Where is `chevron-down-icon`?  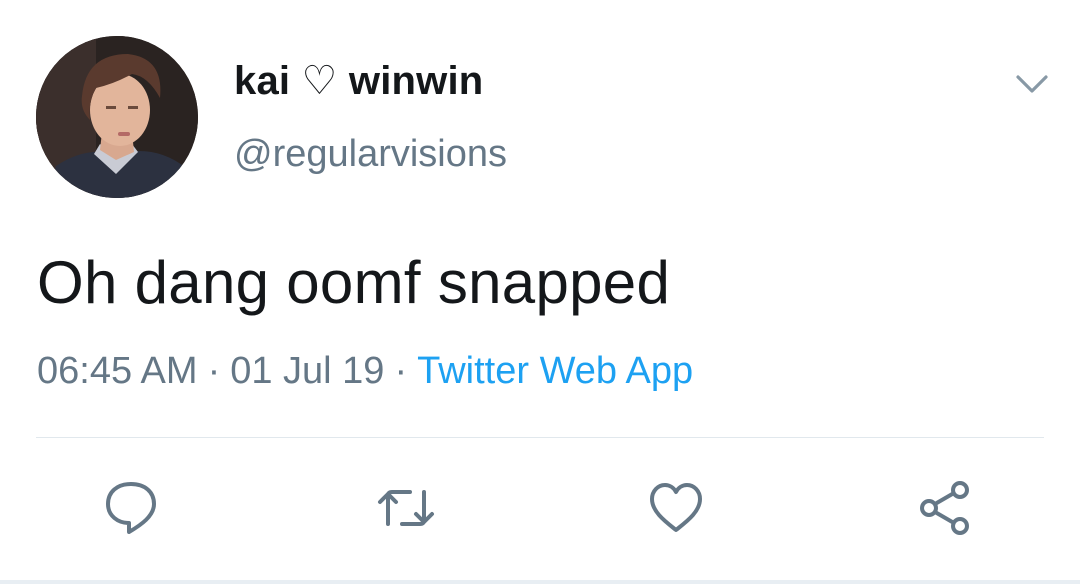 chevron-down-icon is located at coordinates (1032, 84).